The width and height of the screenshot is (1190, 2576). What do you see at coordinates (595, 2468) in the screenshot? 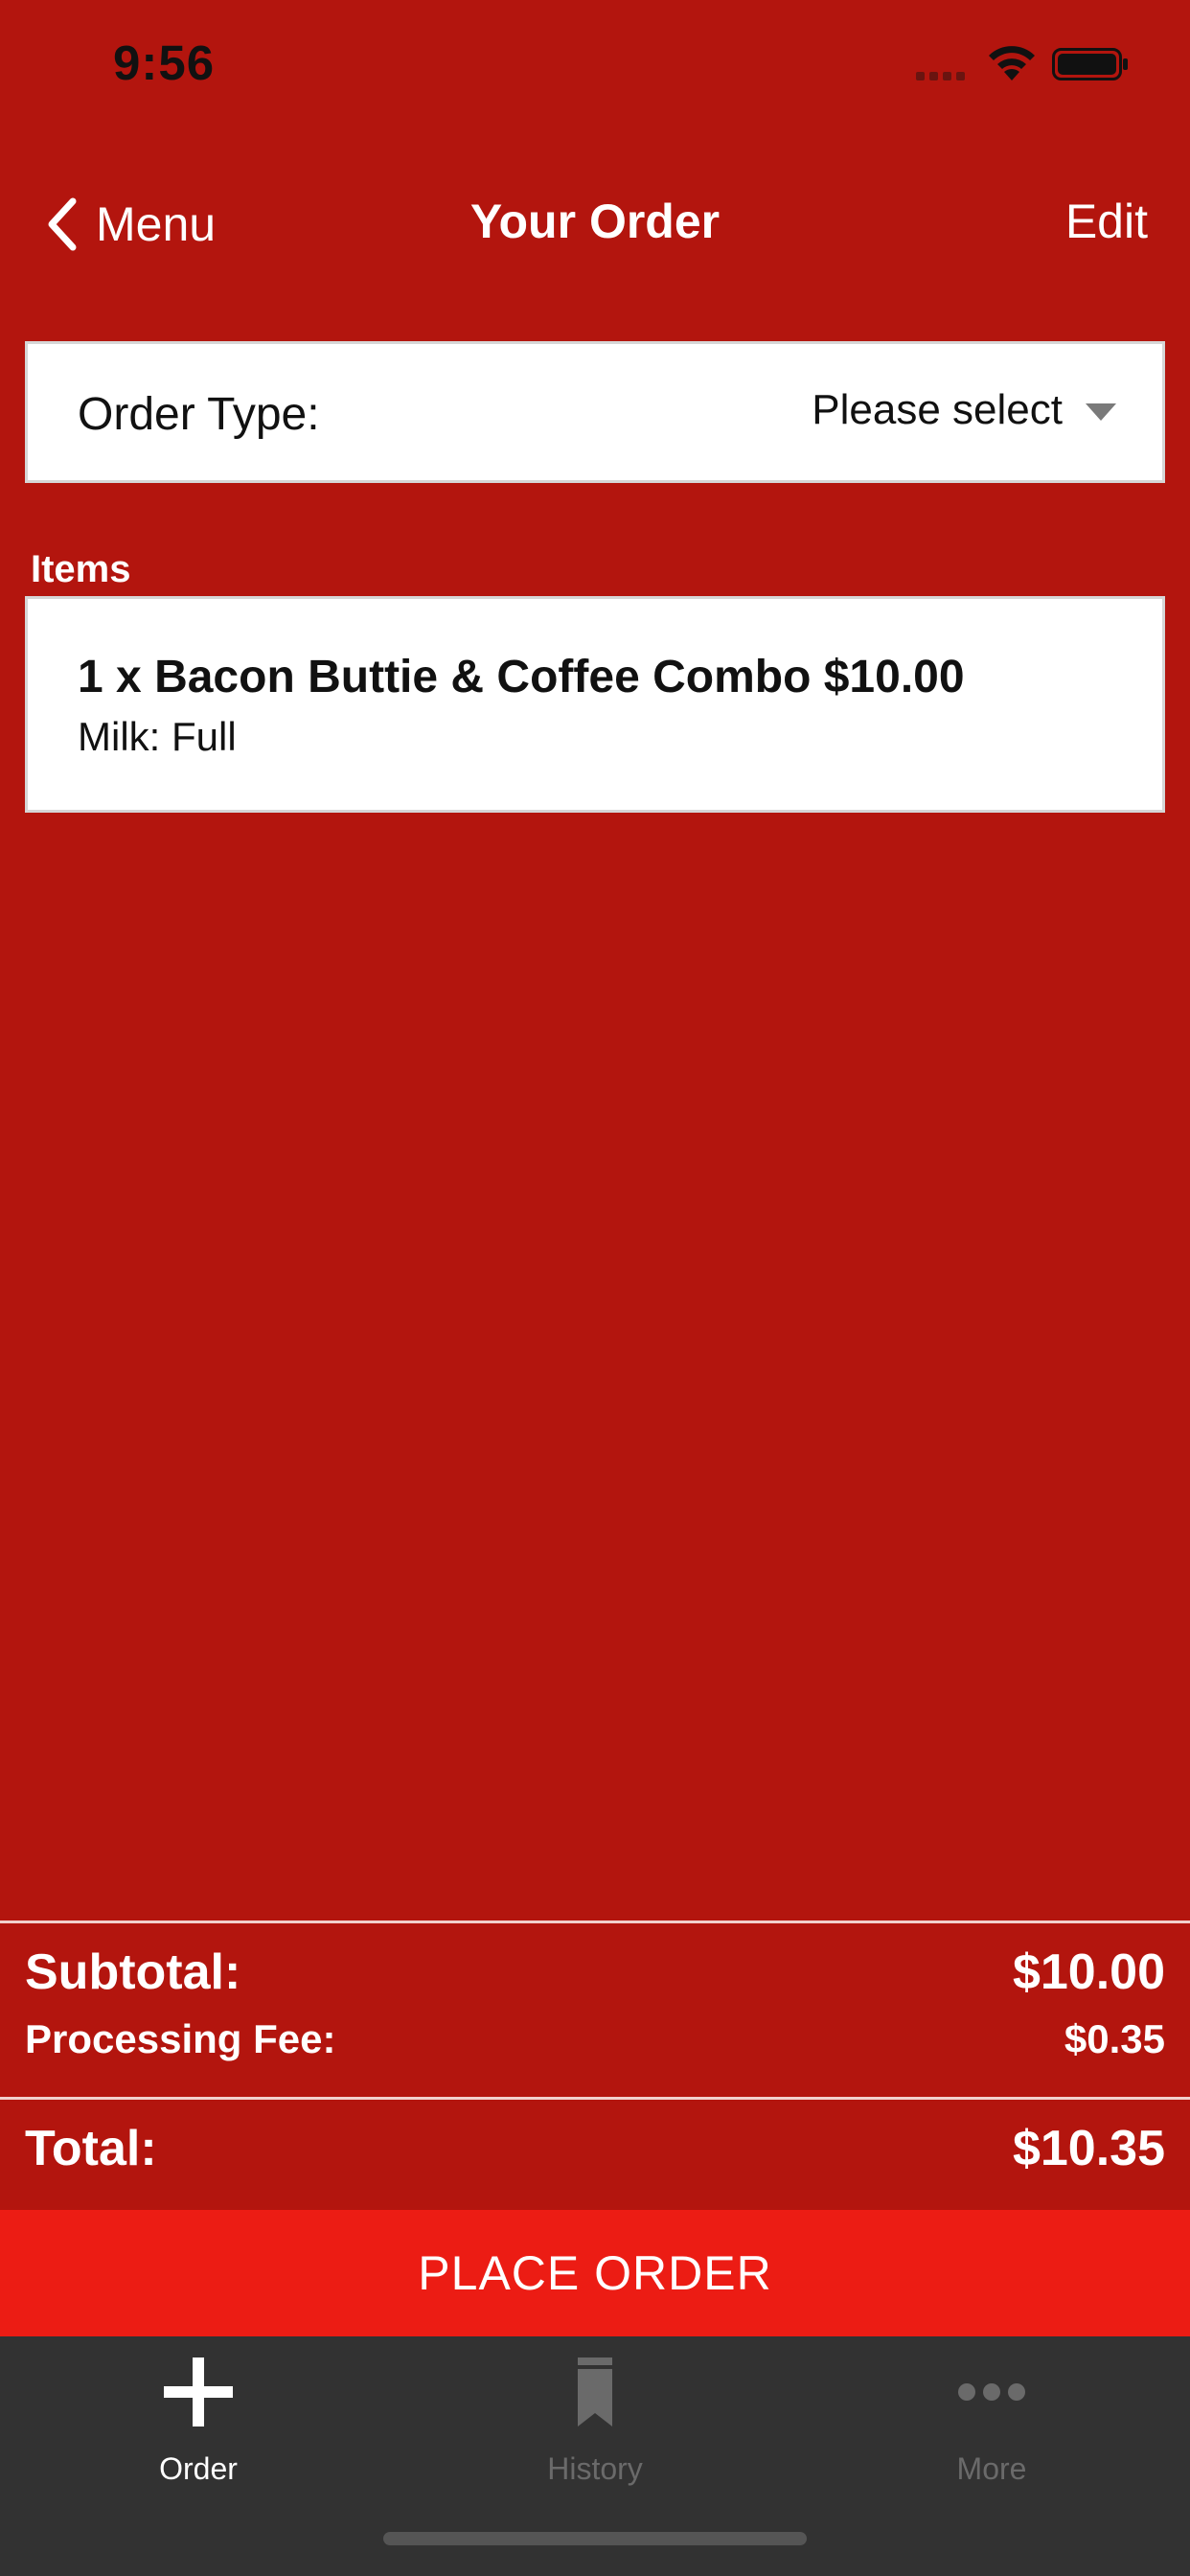
I see `tab-history-label: History` at bounding box center [595, 2468].